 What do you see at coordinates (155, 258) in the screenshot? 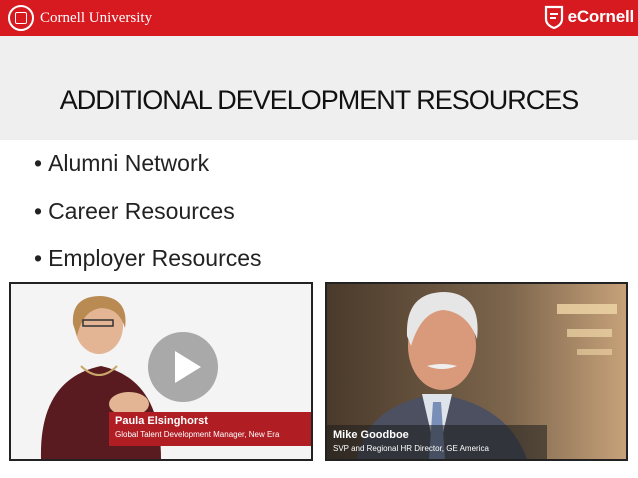
I see `bullet-text: Employer Resources` at bounding box center [155, 258].